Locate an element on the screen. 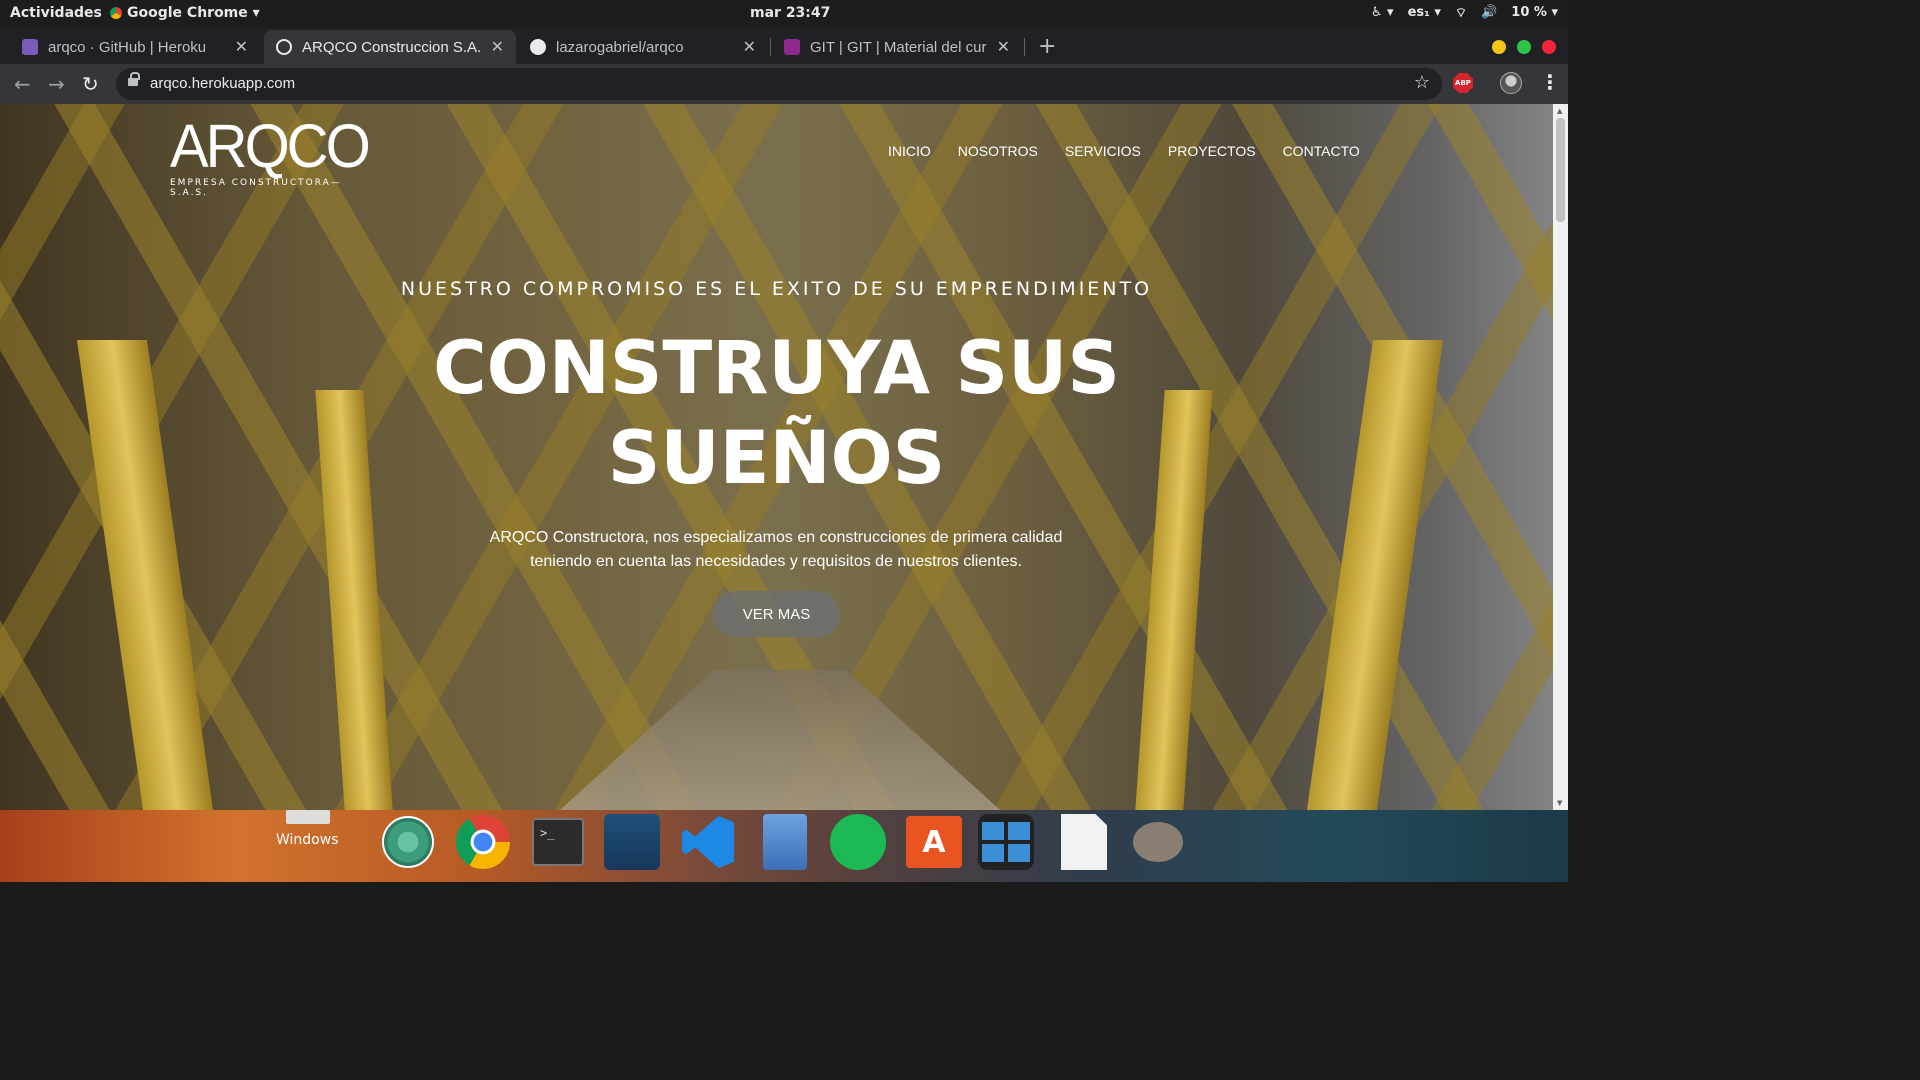  scroll-down-arrow-icon: ▼ is located at coordinates (1559, 803).